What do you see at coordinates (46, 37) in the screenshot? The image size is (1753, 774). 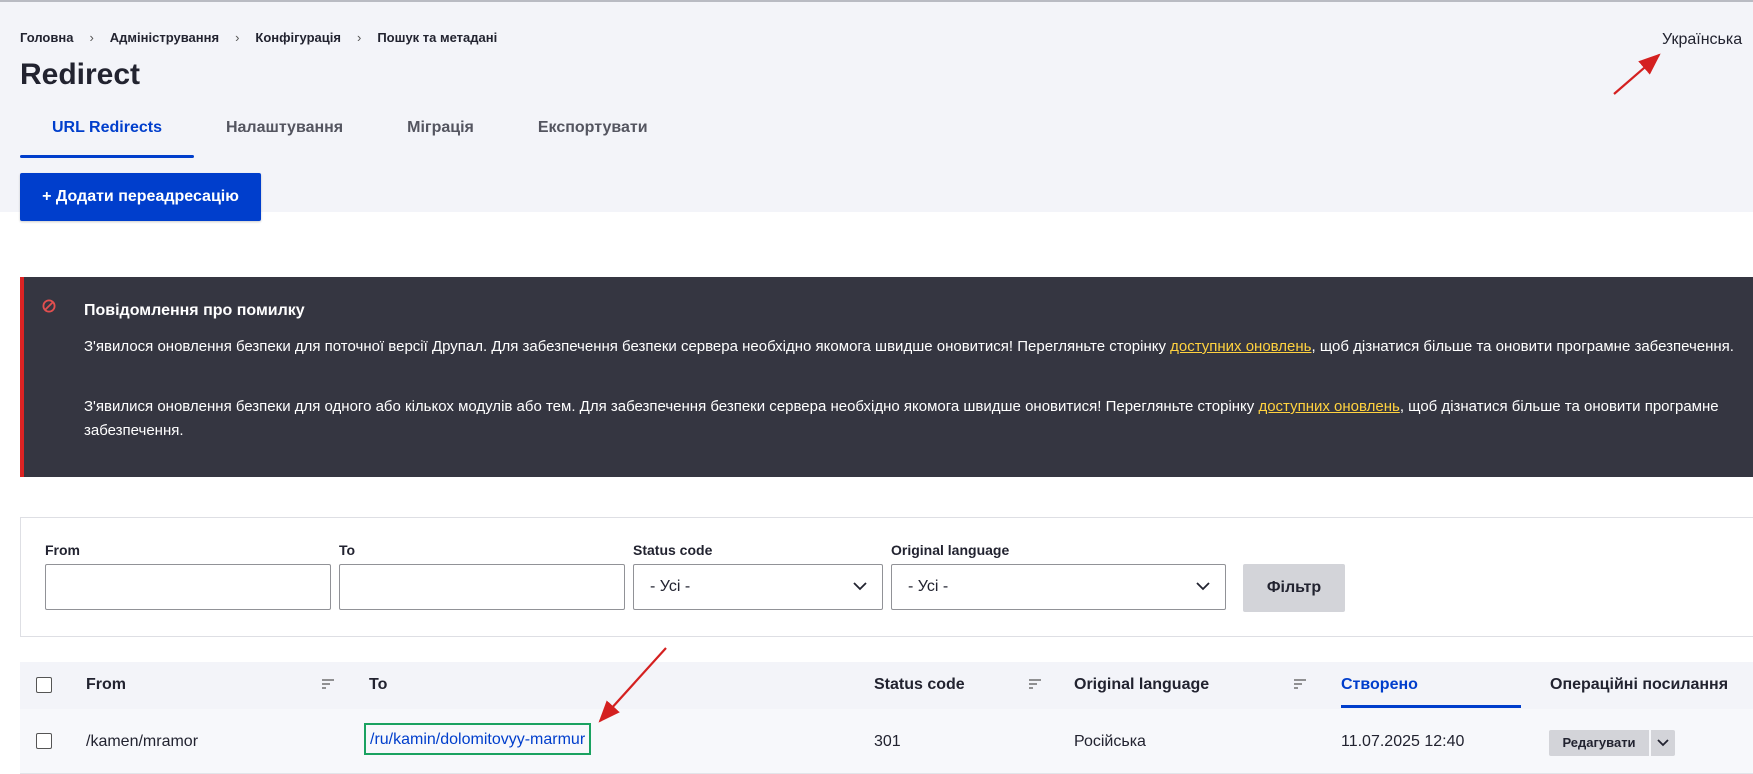 I see `breadcrumb-item-home: Головна` at bounding box center [46, 37].